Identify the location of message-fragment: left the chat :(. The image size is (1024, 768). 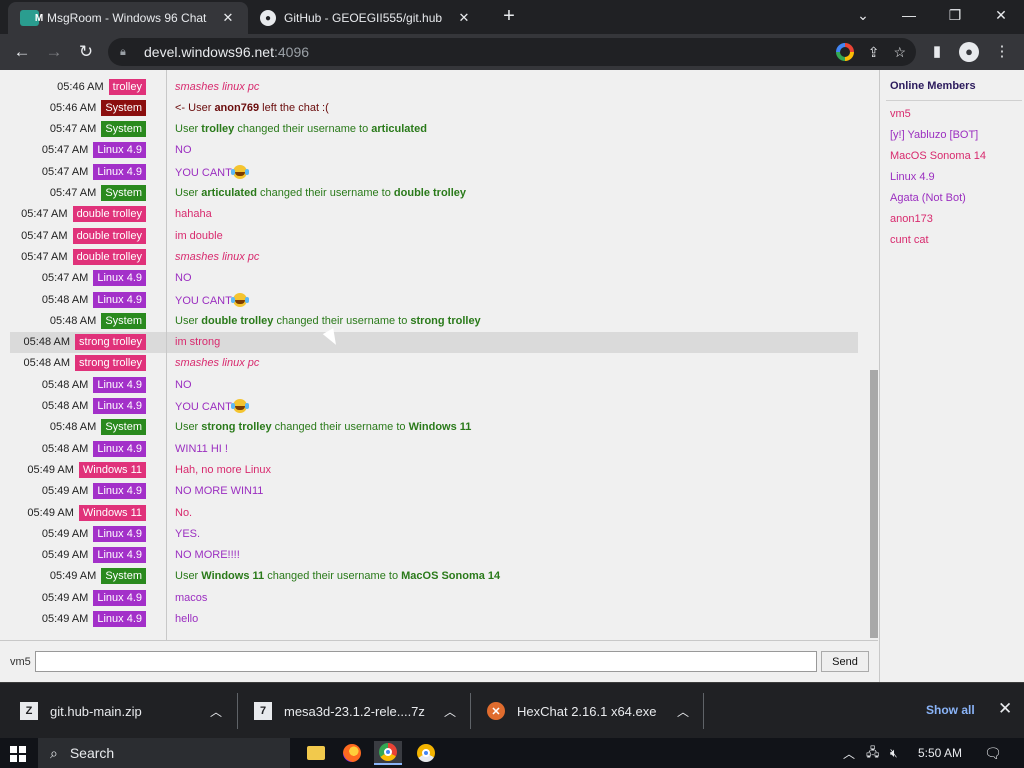
(294, 107).